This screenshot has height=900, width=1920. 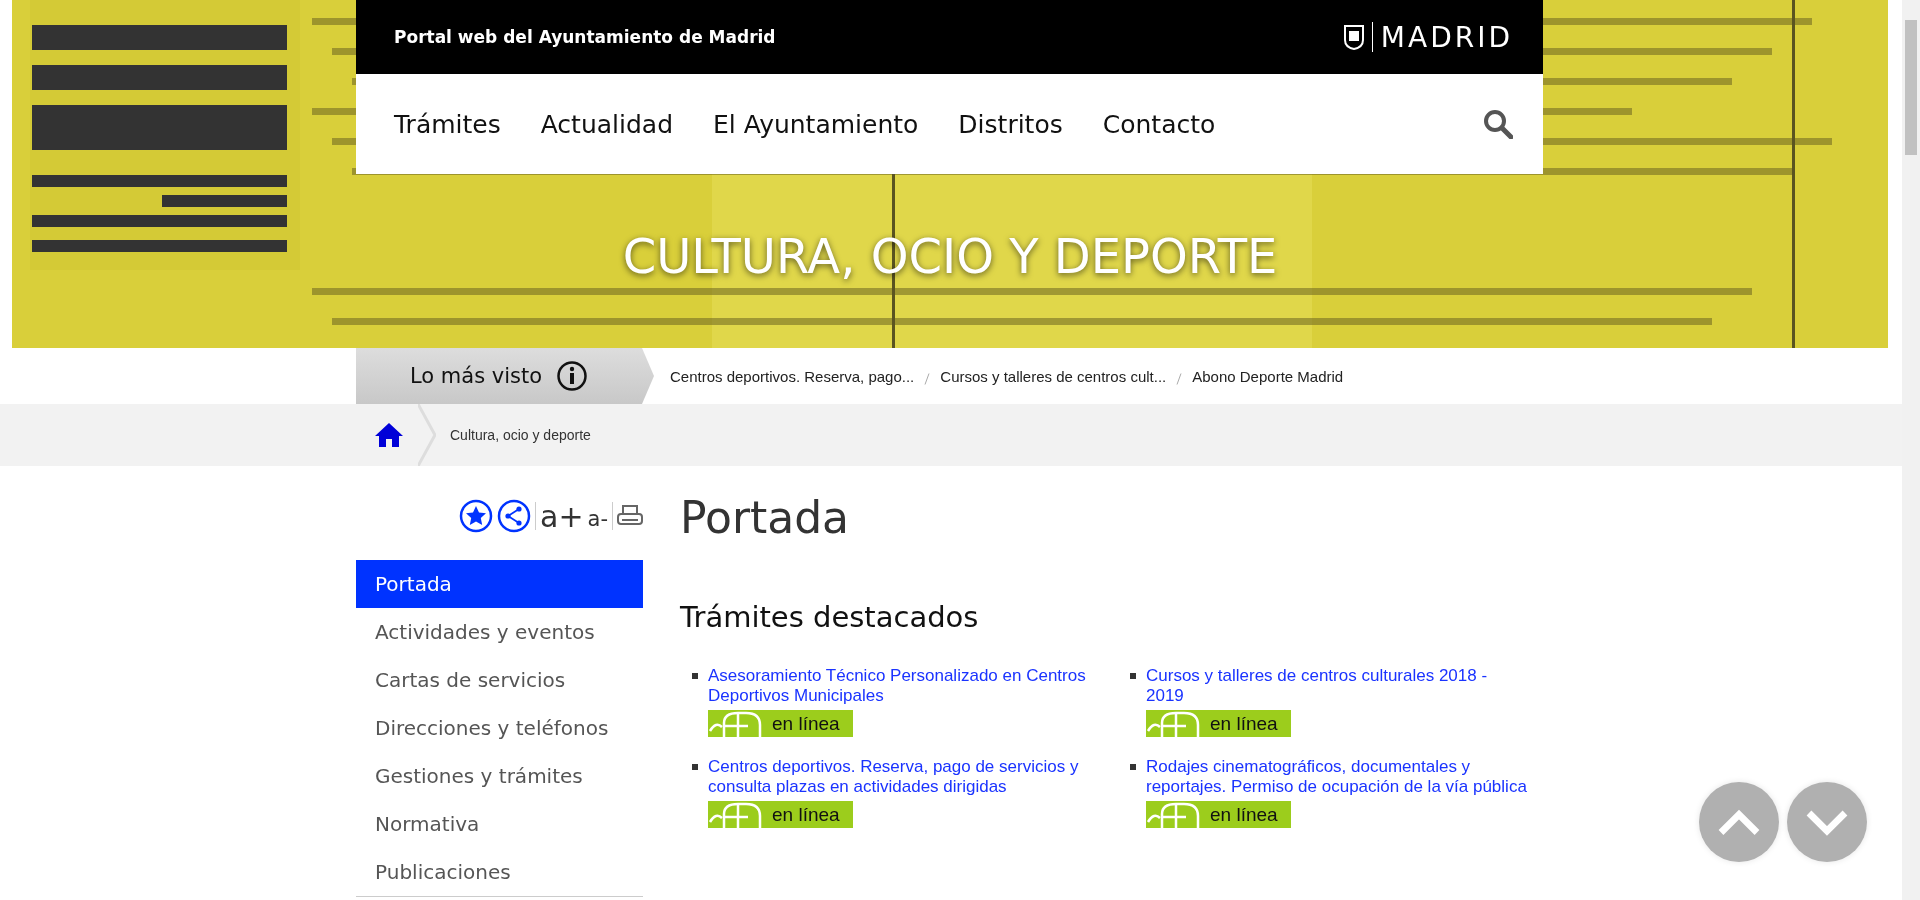 What do you see at coordinates (562, 516) in the screenshot?
I see `increase-font-button: a+` at bounding box center [562, 516].